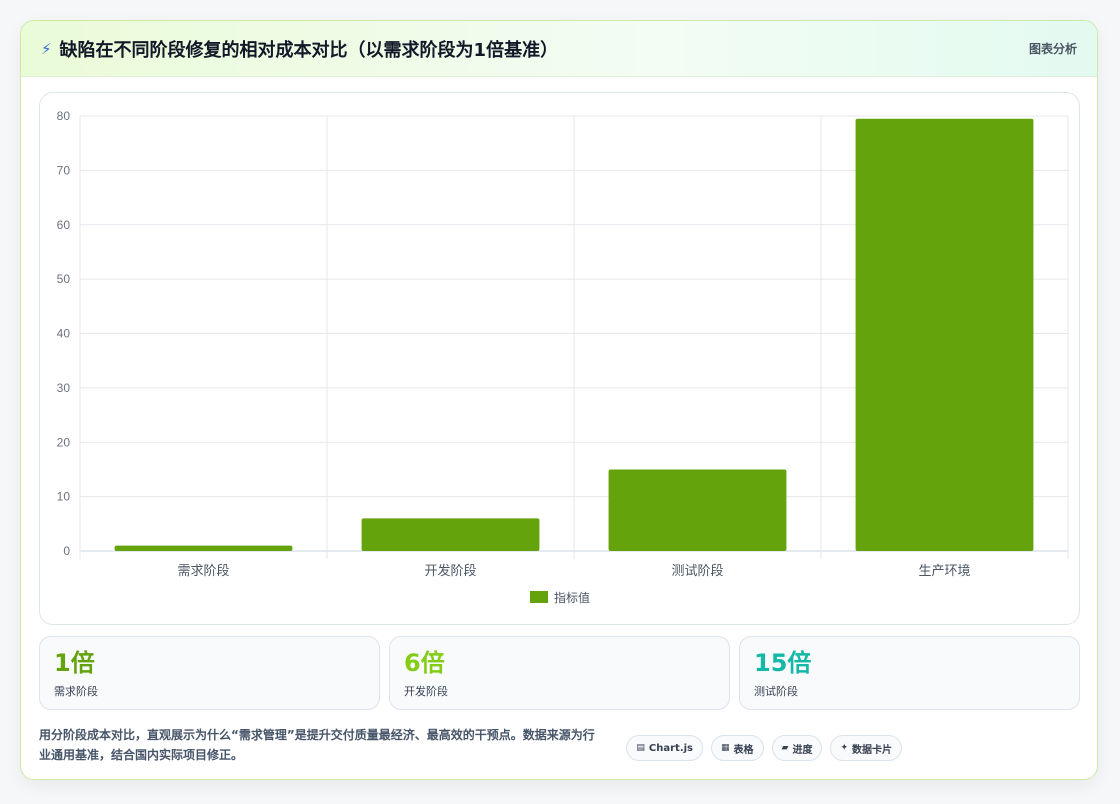  I want to click on stat-cards: 1倍 需求阶段 6倍 开发阶段 15倍 测试阶段, so click(559, 673).